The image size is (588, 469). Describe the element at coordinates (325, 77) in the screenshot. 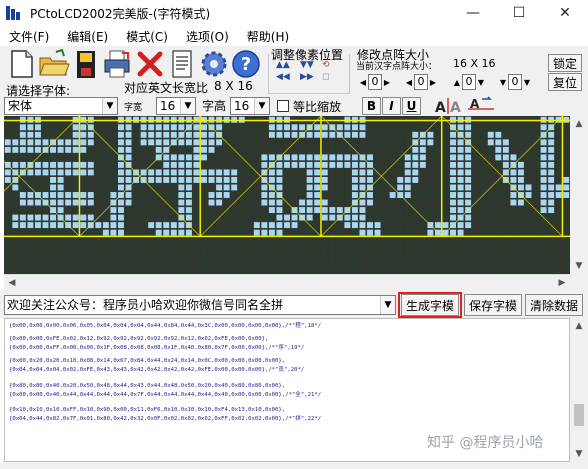

I see `flip-icon: ◻` at that location.